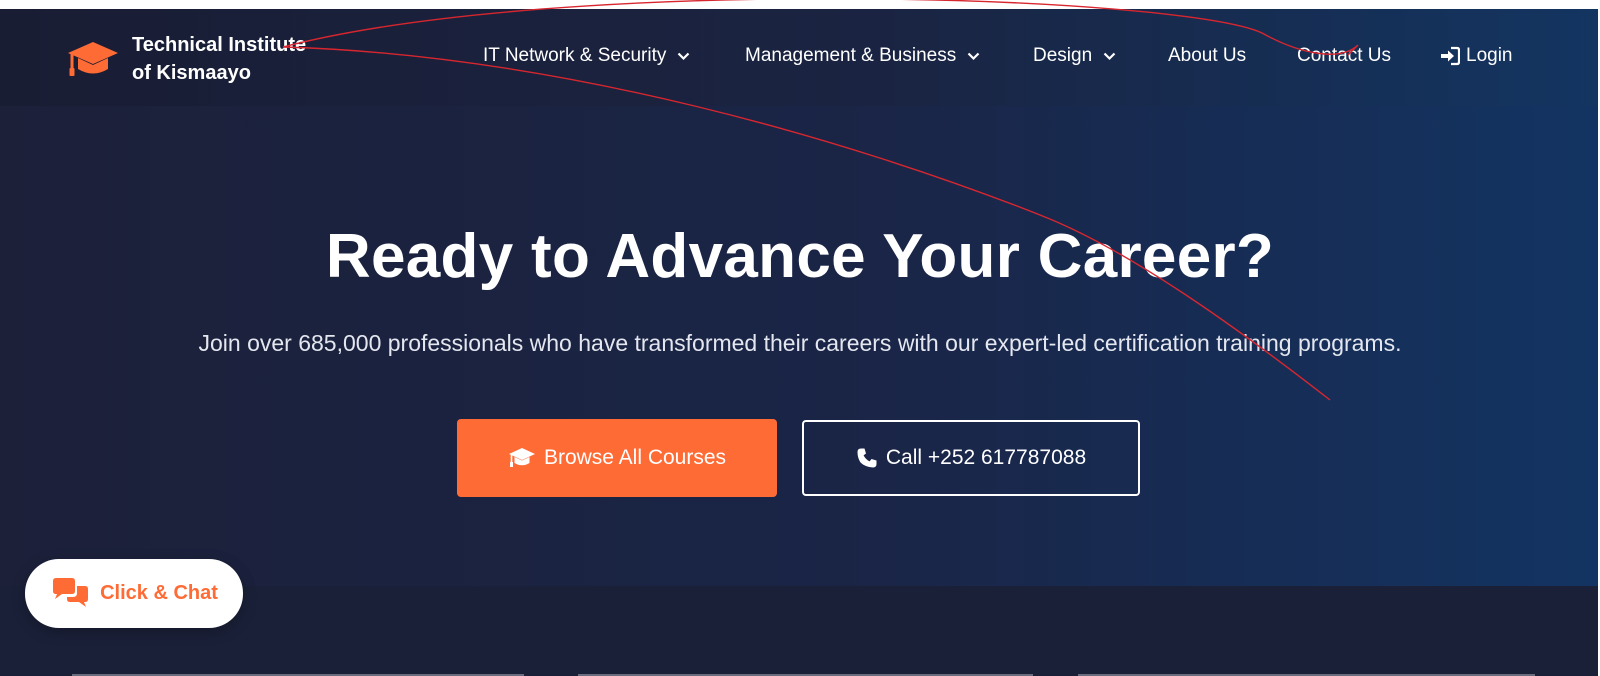 This screenshot has height=676, width=1600. I want to click on browse-all-courses-label: Browse All Courses, so click(635, 457).